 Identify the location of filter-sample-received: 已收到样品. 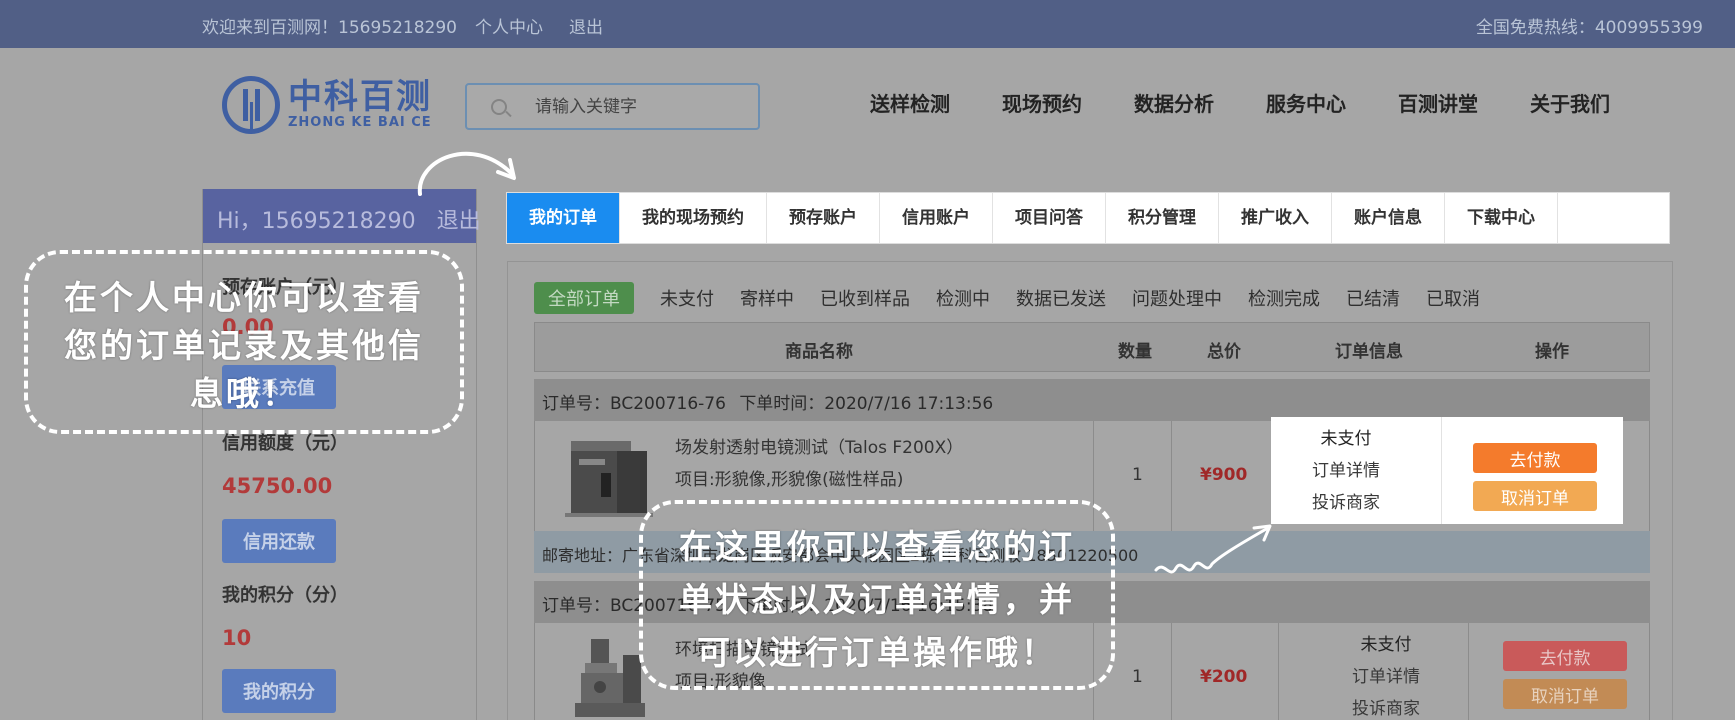
(865, 298).